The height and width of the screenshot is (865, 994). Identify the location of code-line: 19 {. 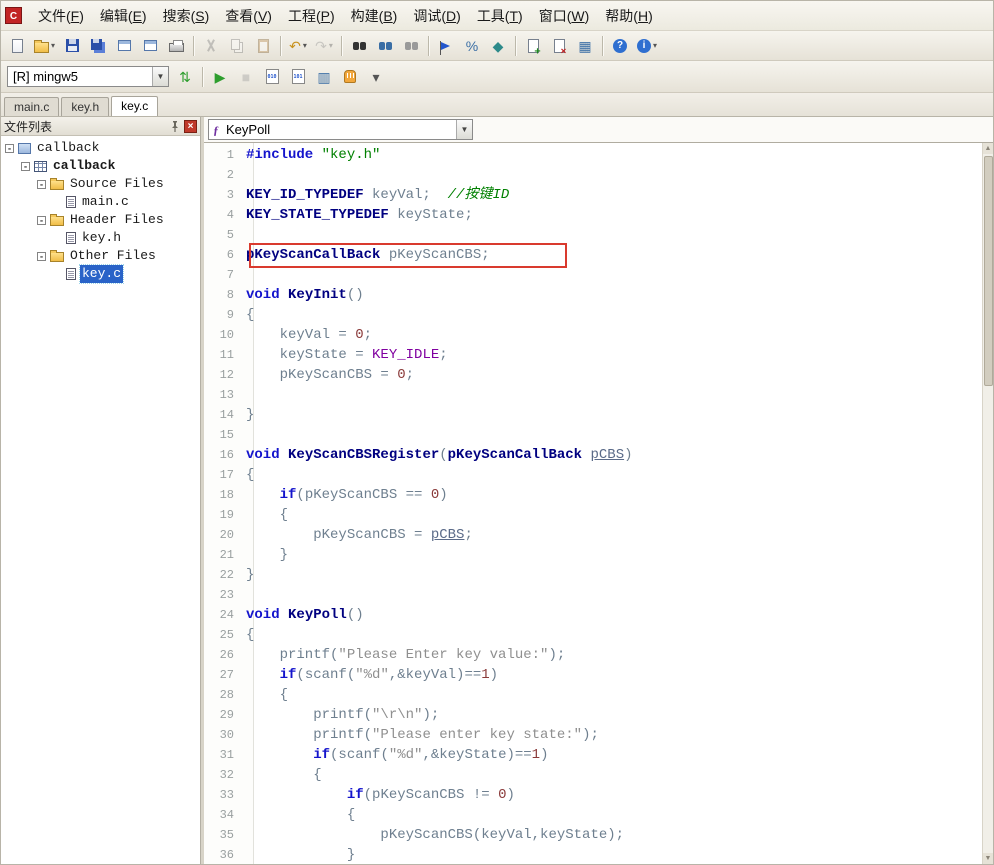
(592, 515).